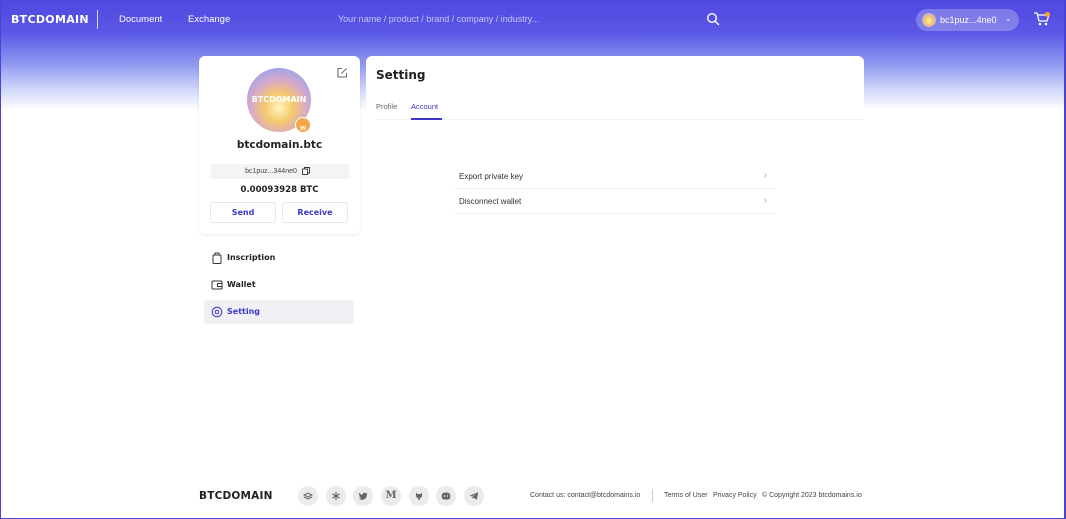 The height and width of the screenshot is (519, 1066). I want to click on menu-label-inscription: Inscription, so click(251, 257).